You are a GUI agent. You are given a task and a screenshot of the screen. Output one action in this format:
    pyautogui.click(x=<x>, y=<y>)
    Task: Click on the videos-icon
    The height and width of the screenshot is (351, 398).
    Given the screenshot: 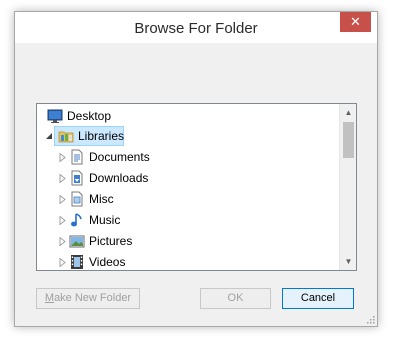 What is the action you would take?
    pyautogui.click(x=77, y=262)
    